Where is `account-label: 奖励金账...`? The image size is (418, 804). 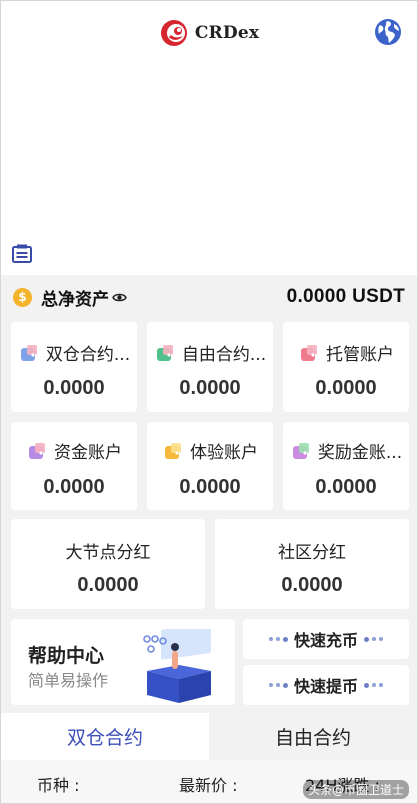 account-label: 奖励金账... is located at coordinates (360, 453).